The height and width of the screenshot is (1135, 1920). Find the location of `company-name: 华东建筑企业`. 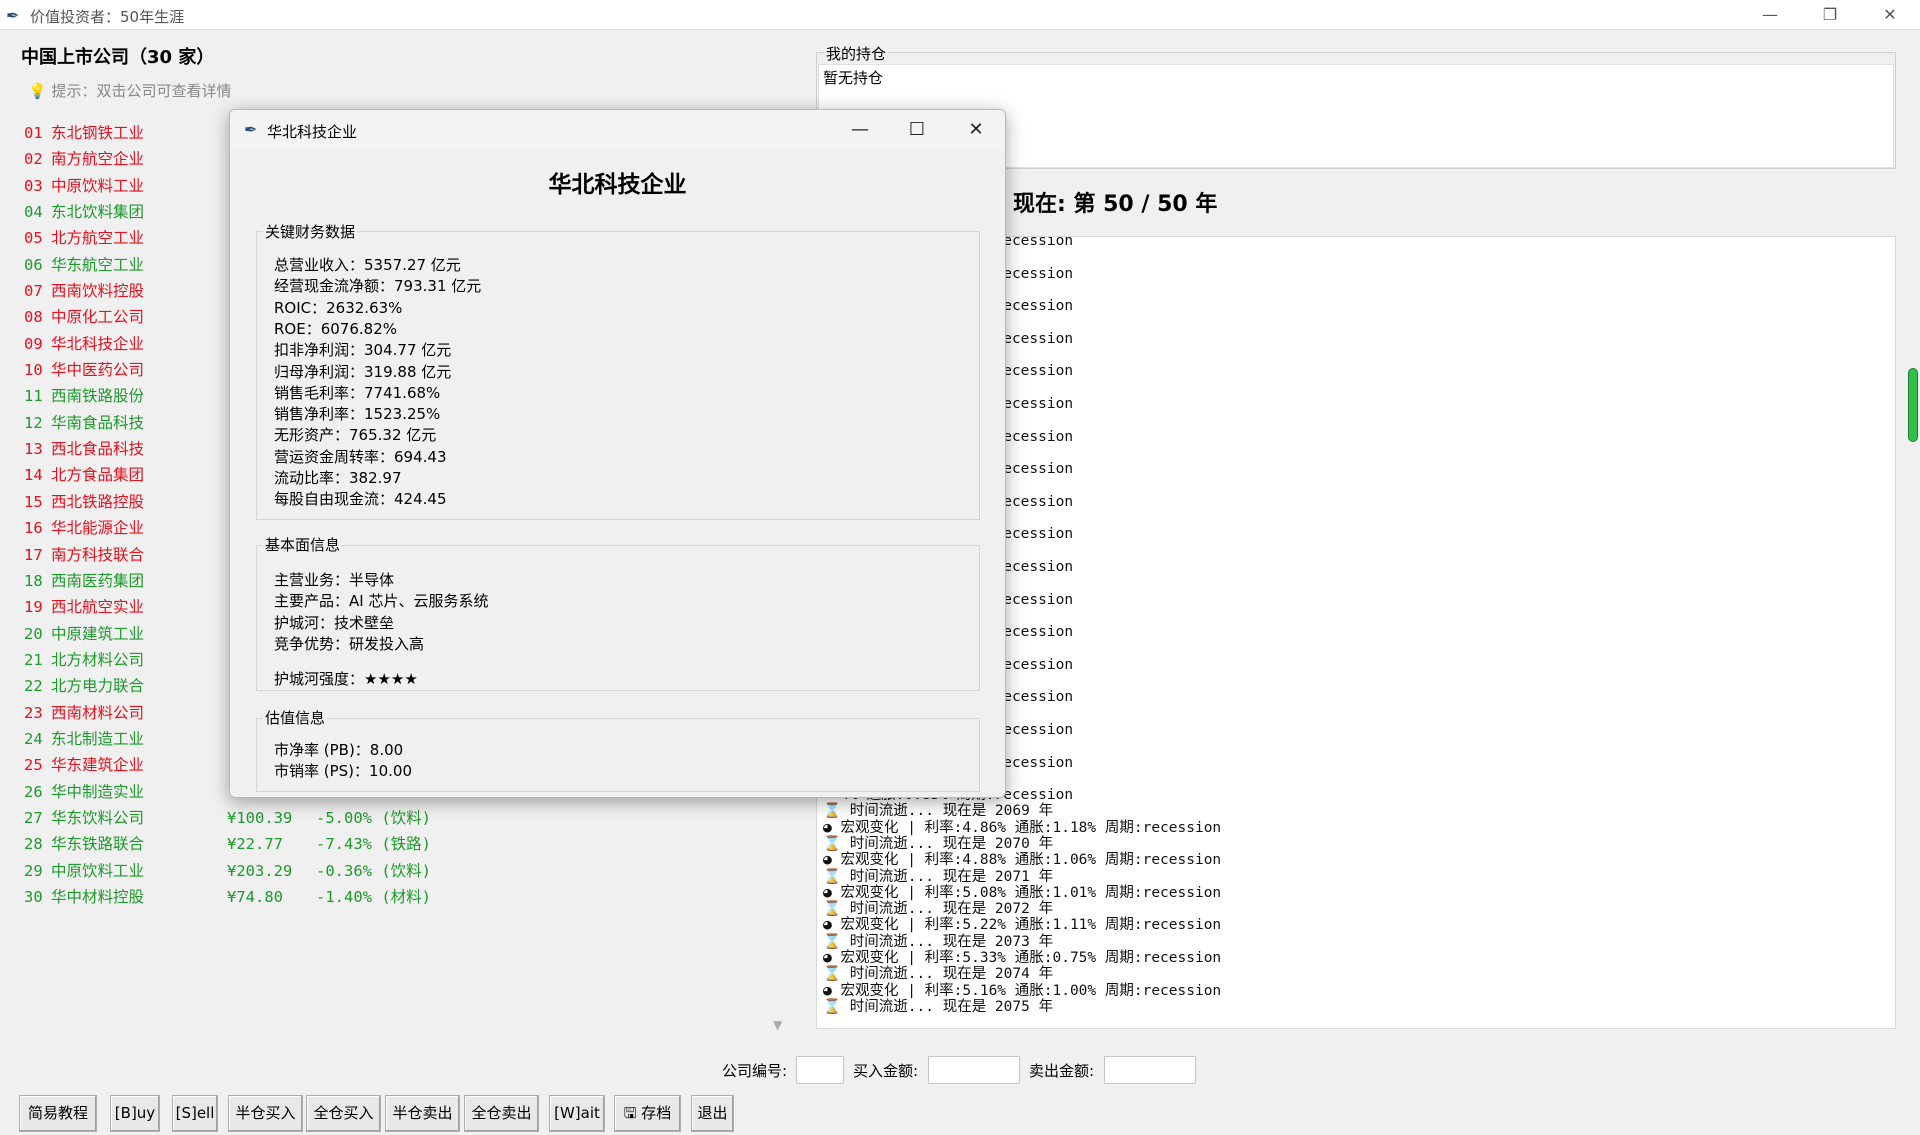

company-name: 华东建筑企业 is located at coordinates (98, 765).